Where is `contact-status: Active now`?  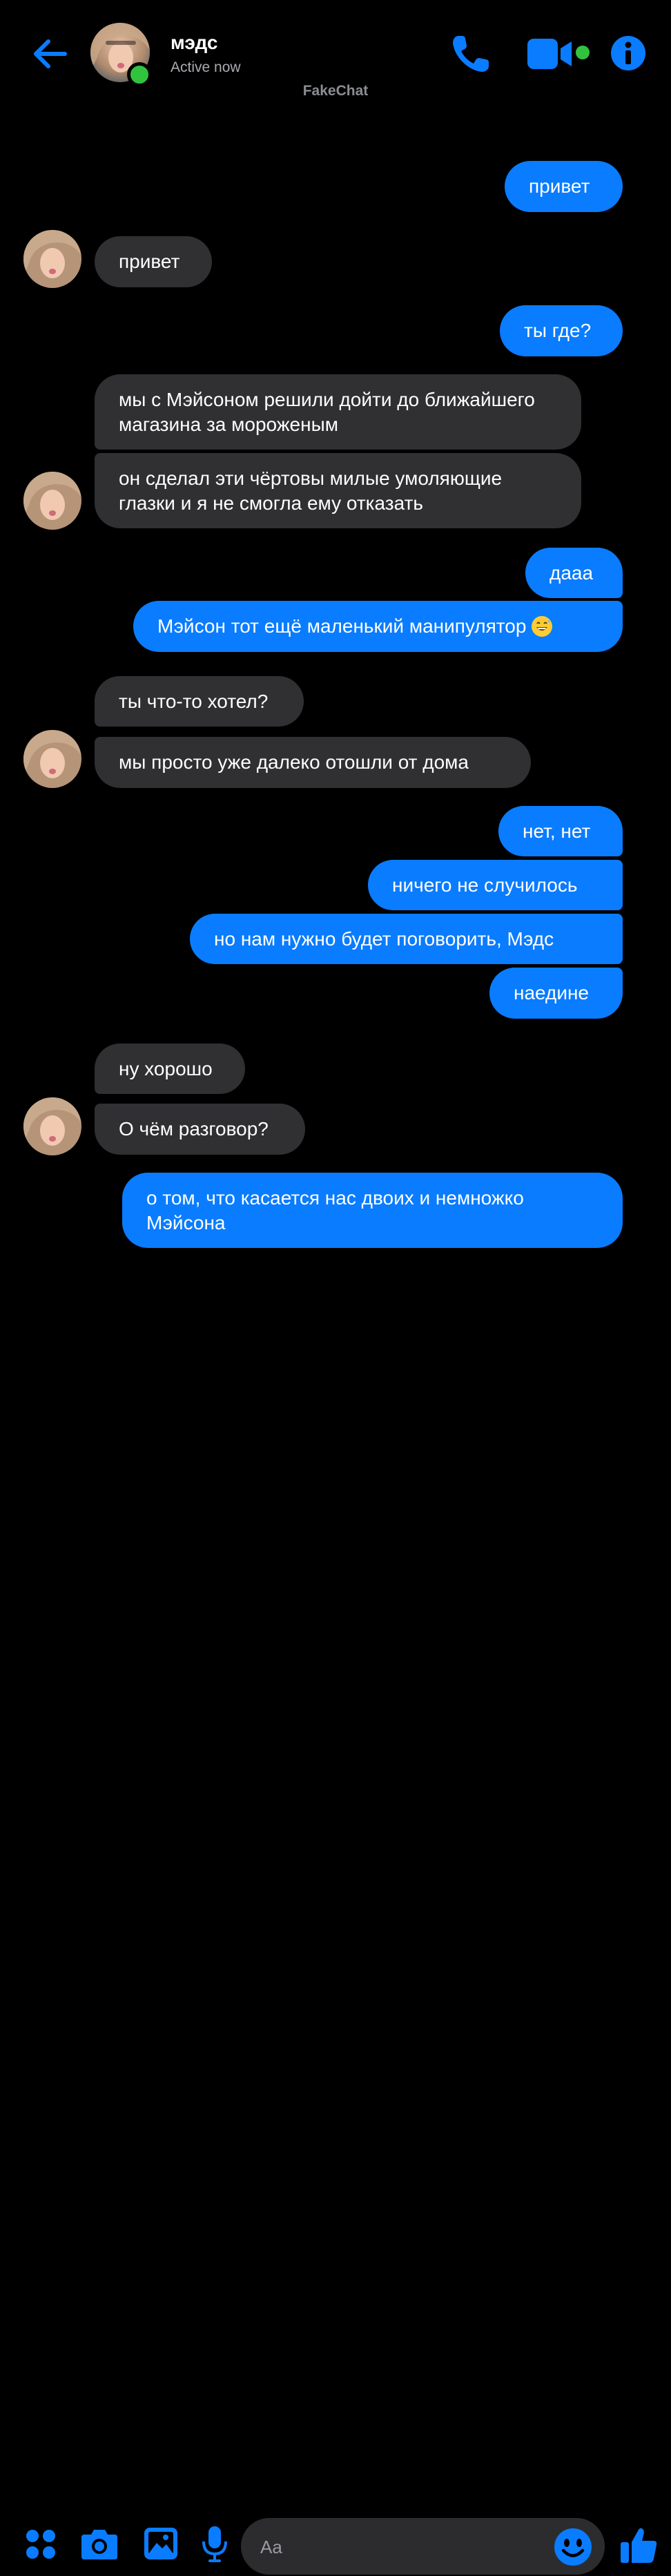
contact-status: Active now is located at coordinates (206, 67).